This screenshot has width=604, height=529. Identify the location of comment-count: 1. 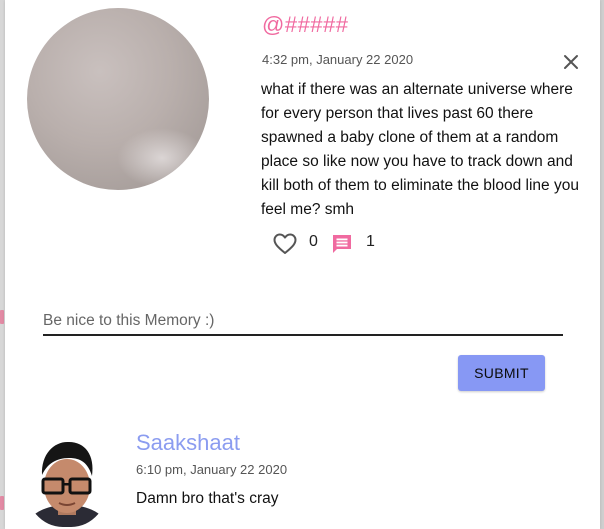
(370, 241).